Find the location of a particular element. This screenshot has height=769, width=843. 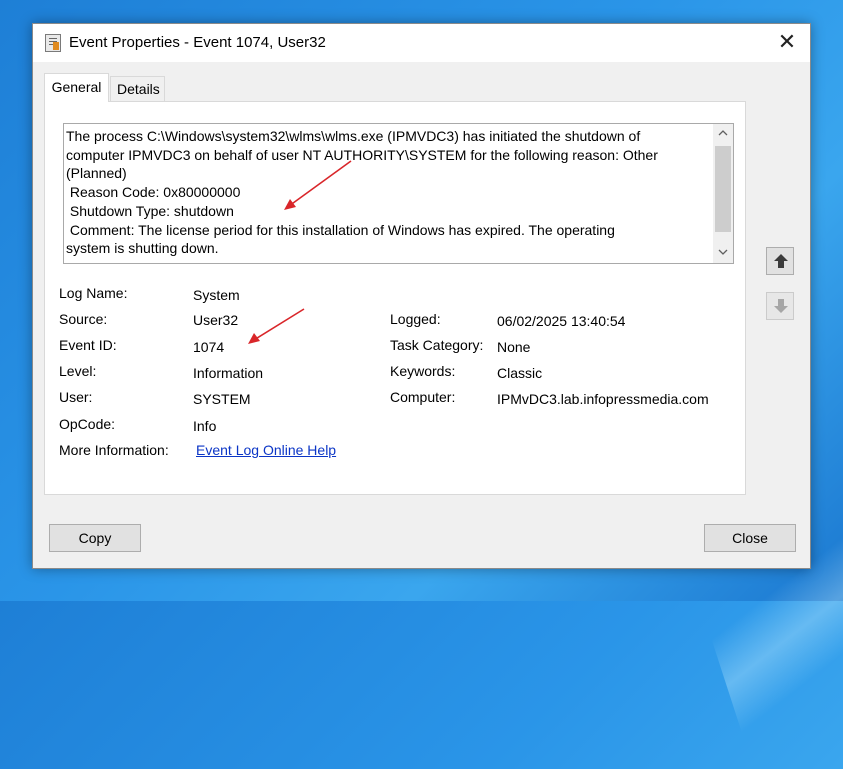

window-title: Event Properties - Event 1074, User32 is located at coordinates (197, 42).